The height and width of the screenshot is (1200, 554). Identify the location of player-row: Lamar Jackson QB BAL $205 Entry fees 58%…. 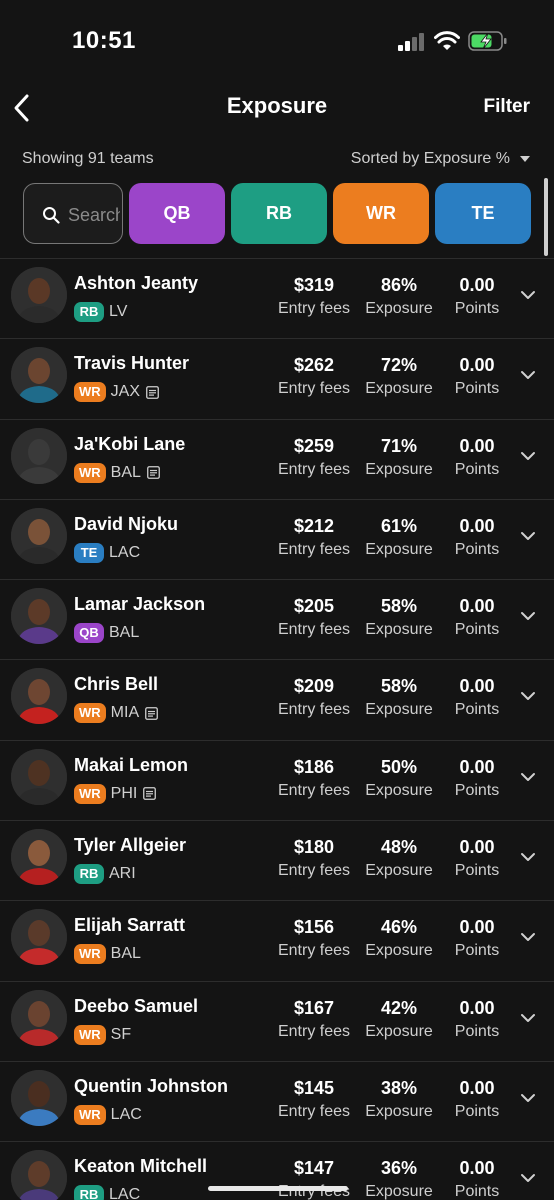
(277, 619).